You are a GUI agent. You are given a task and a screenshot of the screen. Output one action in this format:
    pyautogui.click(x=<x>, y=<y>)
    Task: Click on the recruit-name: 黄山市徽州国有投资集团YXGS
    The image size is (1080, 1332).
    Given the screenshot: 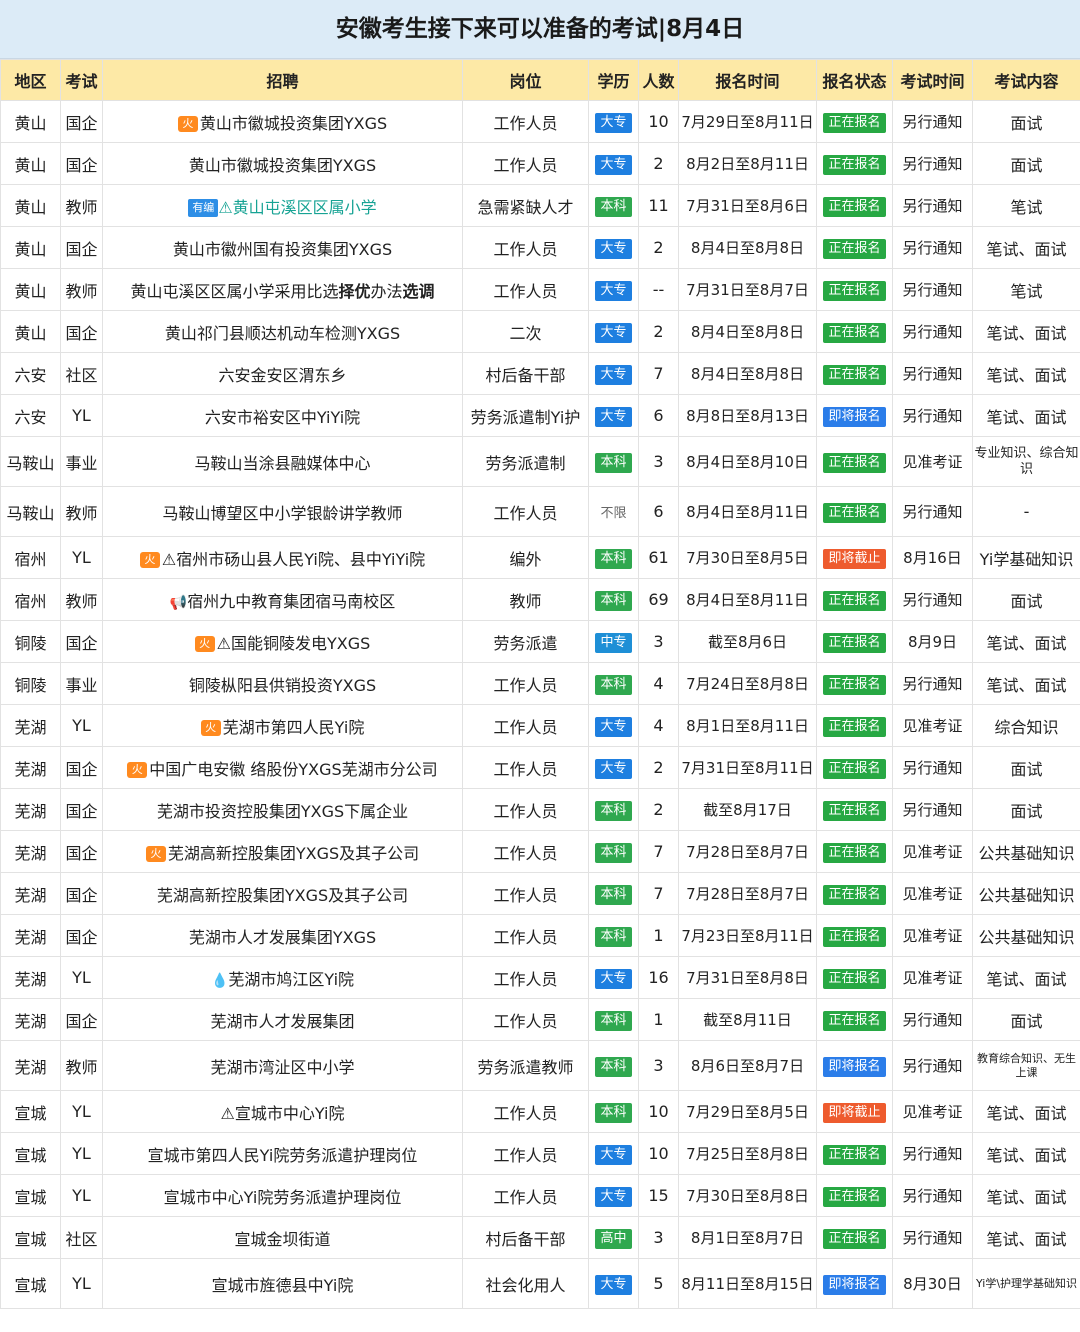 What is the action you would take?
    pyautogui.click(x=282, y=249)
    